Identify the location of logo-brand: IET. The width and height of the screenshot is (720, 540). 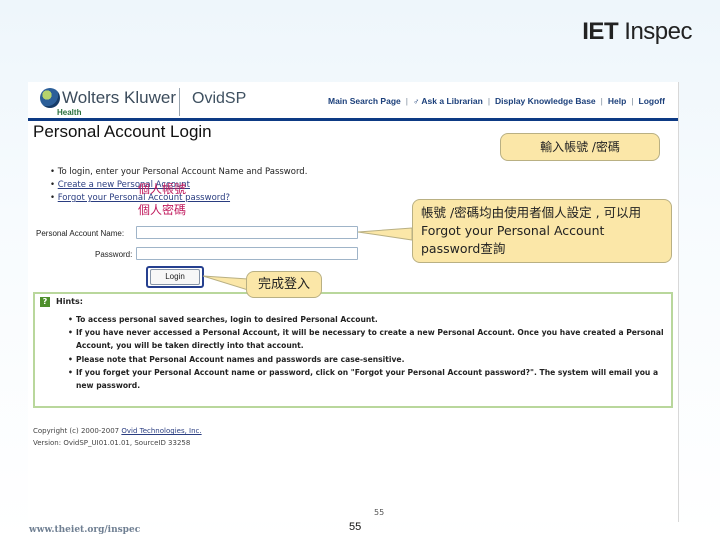
(600, 31).